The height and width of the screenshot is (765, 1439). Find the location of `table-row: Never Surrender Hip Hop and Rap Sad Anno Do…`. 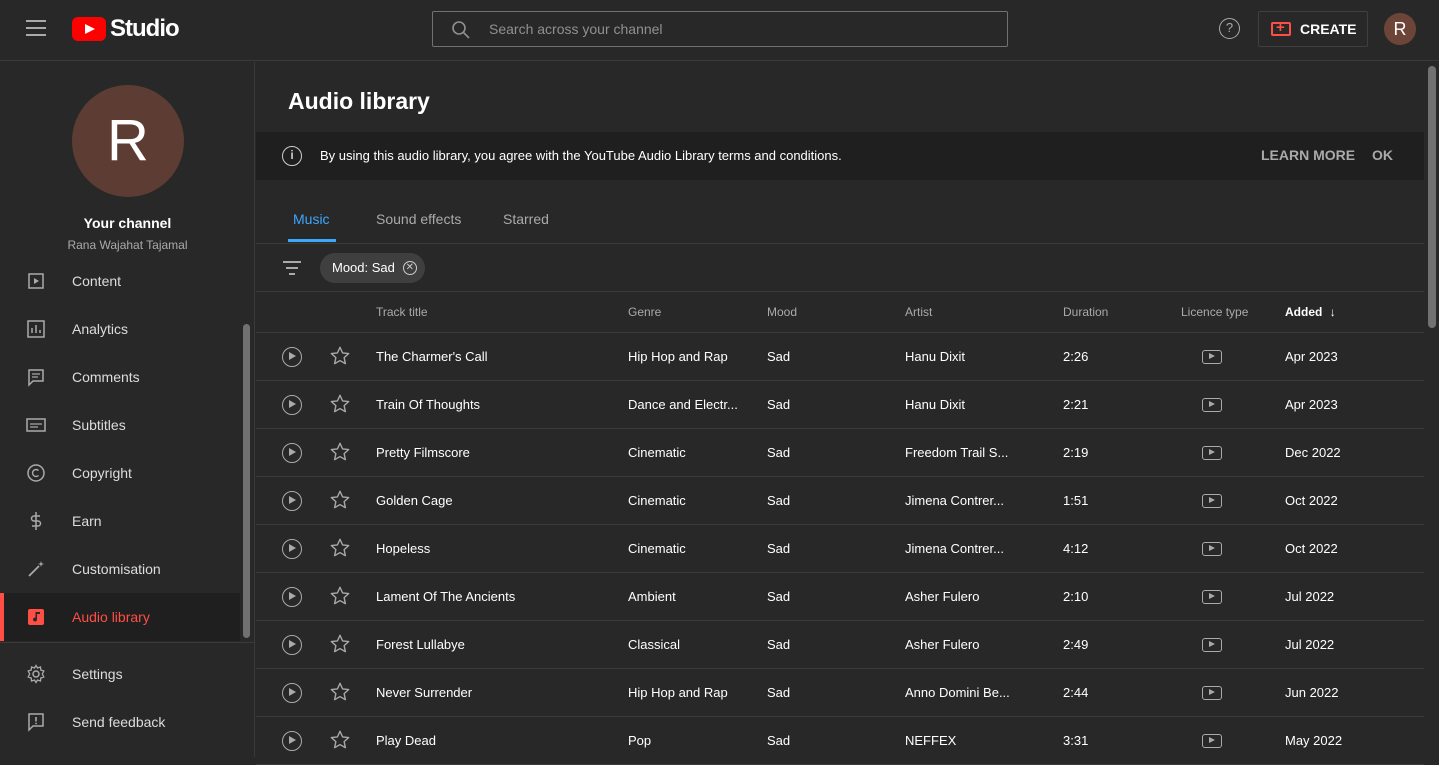

table-row: Never Surrender Hip Hop and Rap Sad Anno Do… is located at coordinates (840, 693).